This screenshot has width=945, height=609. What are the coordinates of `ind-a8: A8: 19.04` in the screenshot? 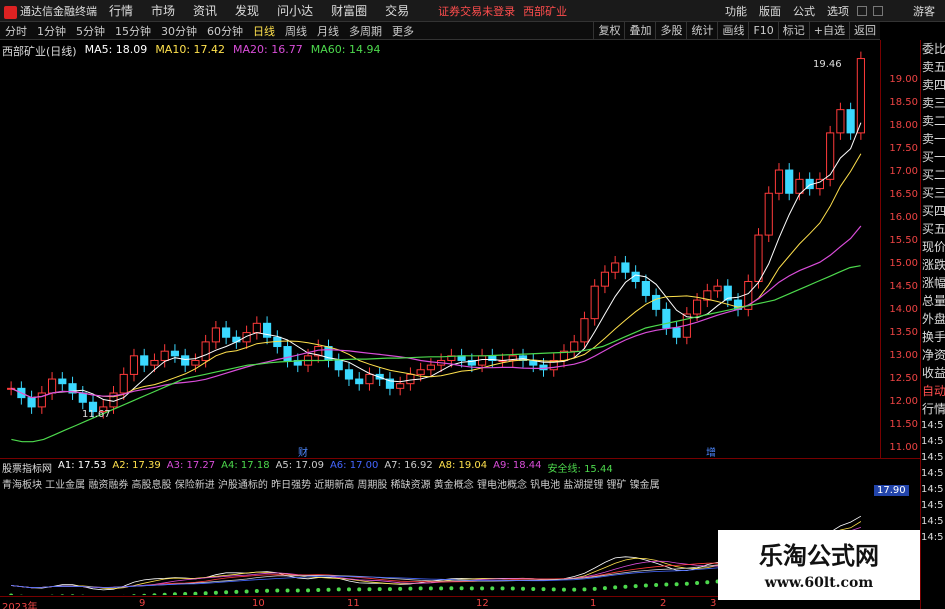 It's located at (463, 465).